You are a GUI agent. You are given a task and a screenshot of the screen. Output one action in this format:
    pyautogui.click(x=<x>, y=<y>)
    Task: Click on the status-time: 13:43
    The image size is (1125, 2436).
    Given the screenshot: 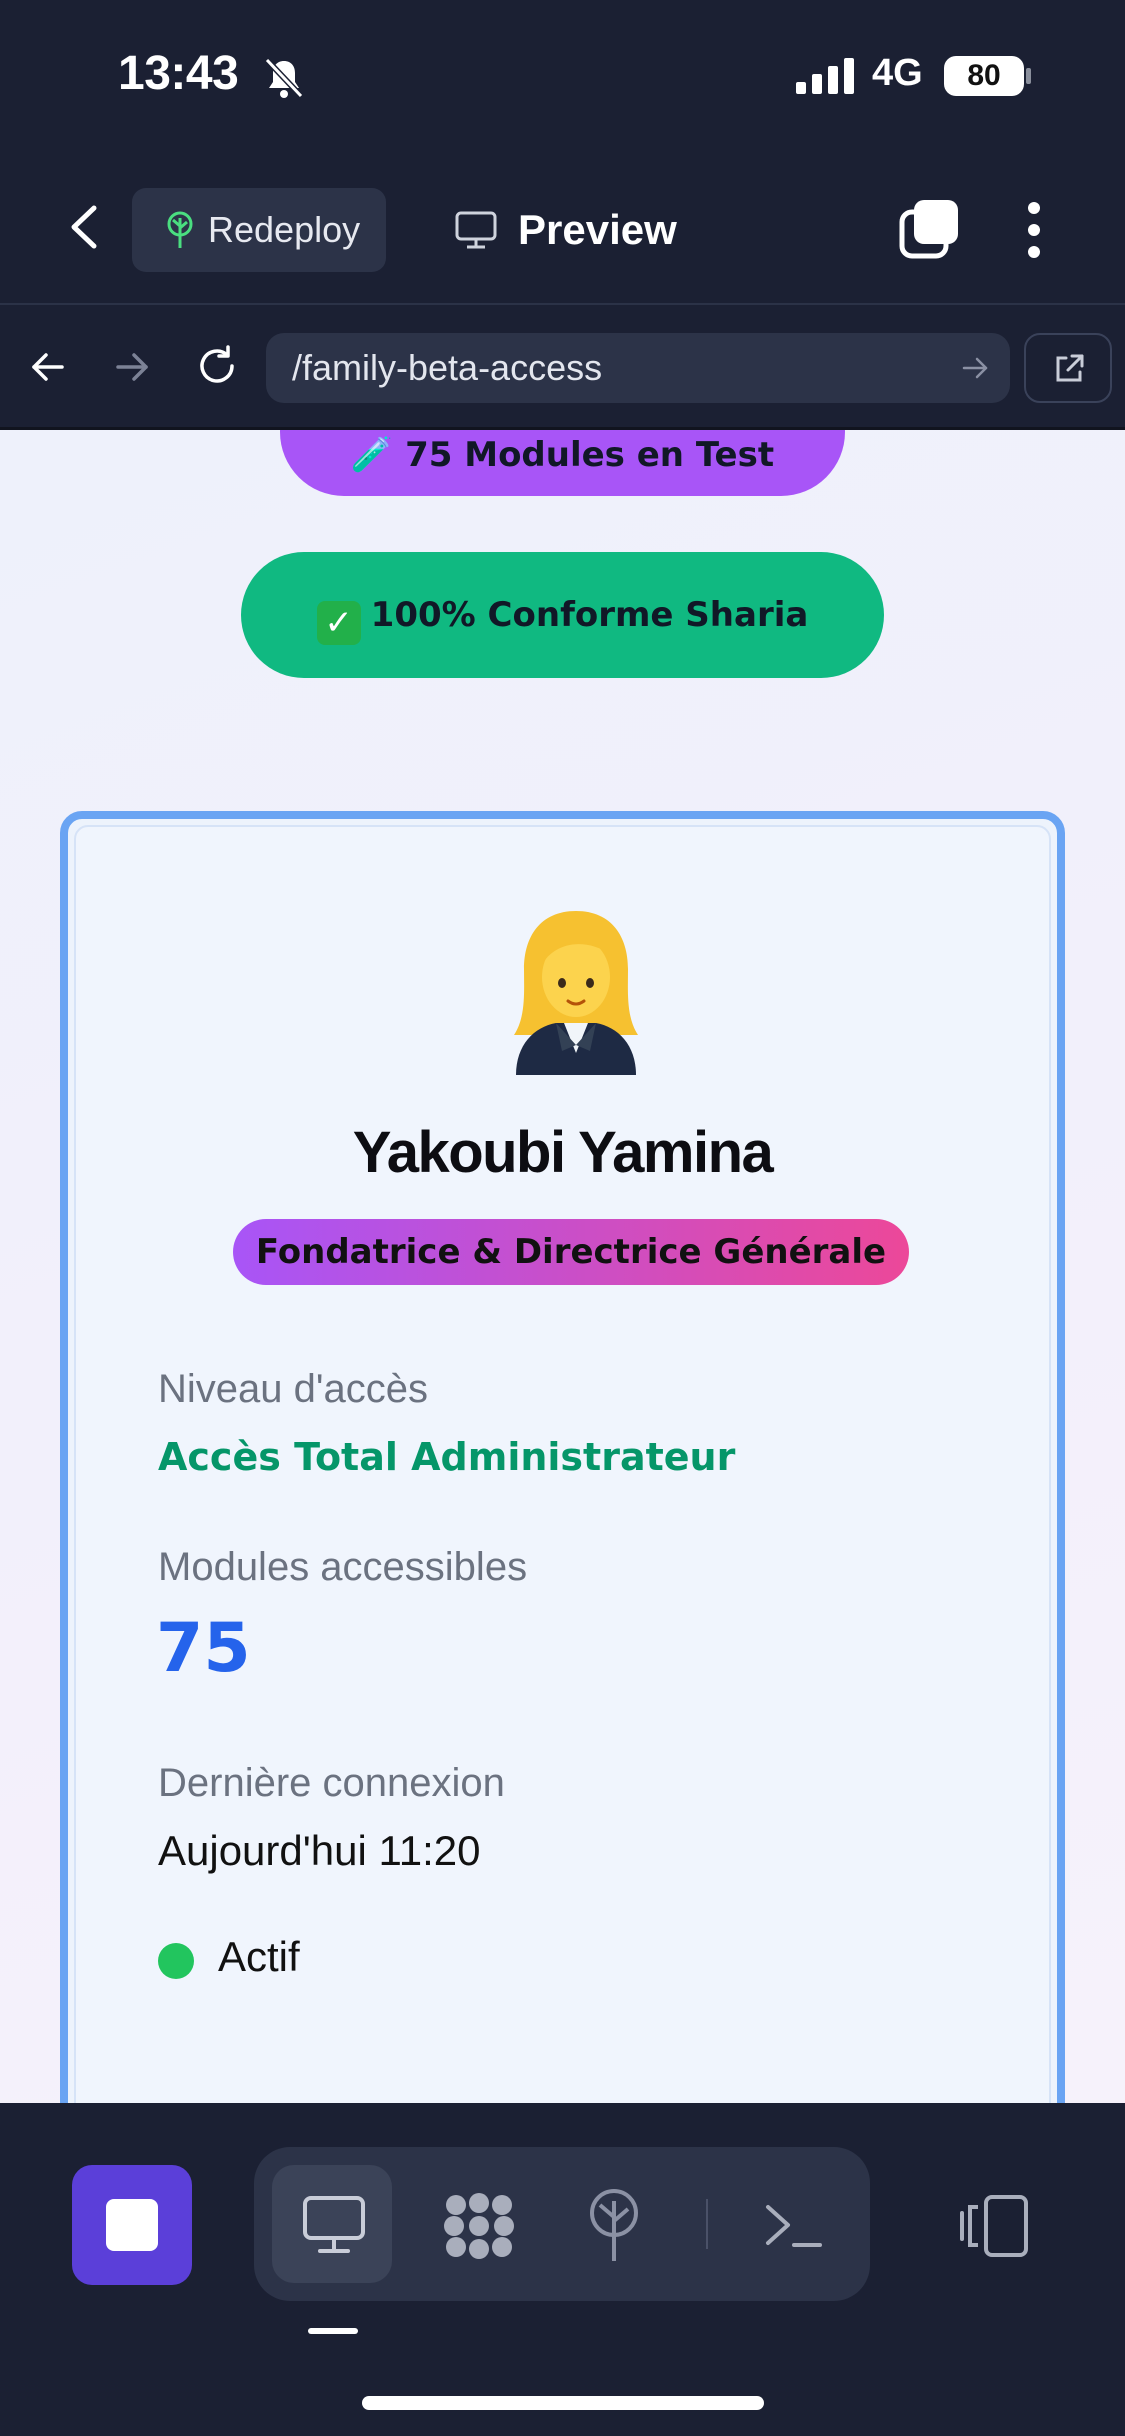 What is the action you would take?
    pyautogui.click(x=178, y=73)
    